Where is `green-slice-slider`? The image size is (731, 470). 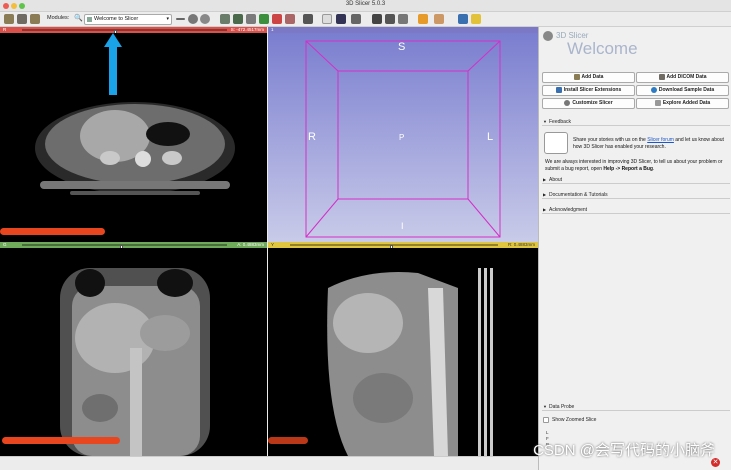
green-slice-slider is located at coordinates (124, 246).